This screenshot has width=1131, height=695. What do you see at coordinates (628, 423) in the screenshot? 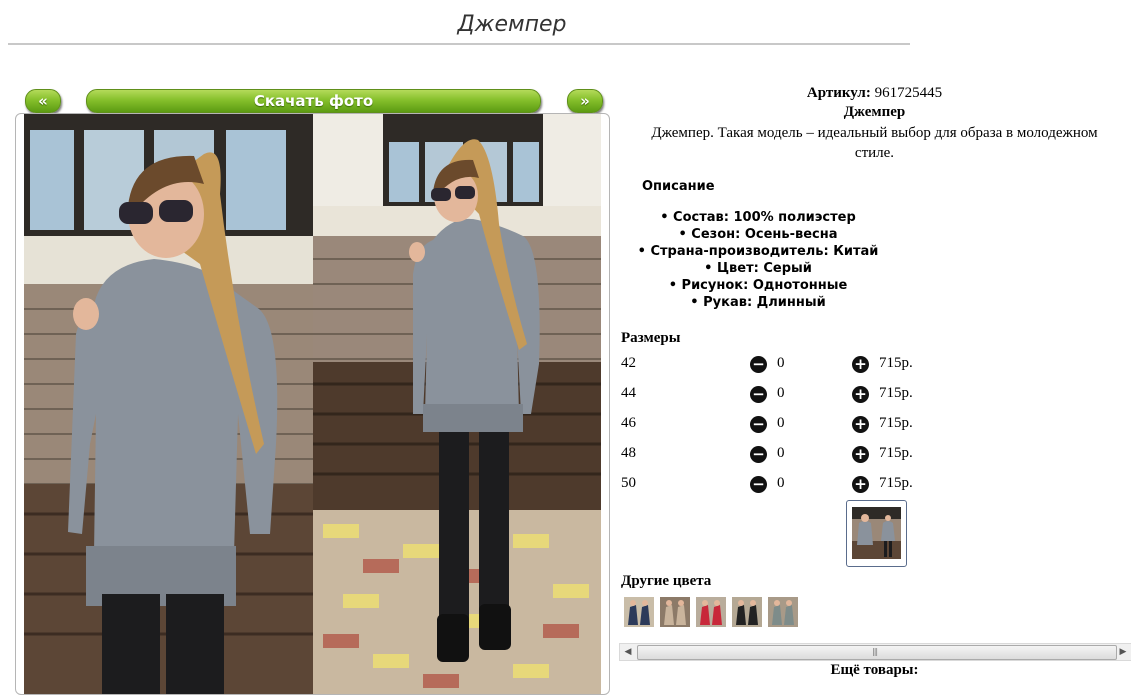
I see `size-value: 46` at bounding box center [628, 423].